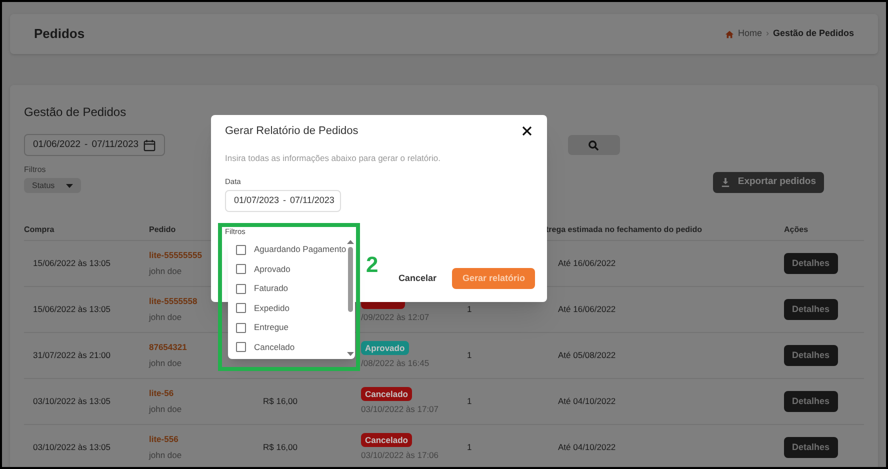 The width and height of the screenshot is (888, 469). I want to click on close-icon, so click(527, 131).